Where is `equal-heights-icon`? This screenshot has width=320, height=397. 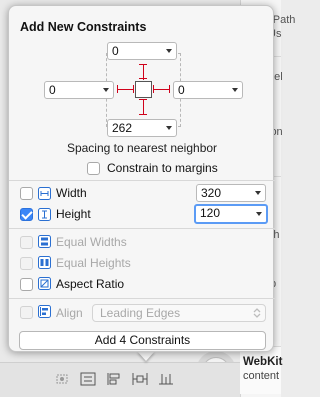 equal-heights-icon is located at coordinates (44, 262).